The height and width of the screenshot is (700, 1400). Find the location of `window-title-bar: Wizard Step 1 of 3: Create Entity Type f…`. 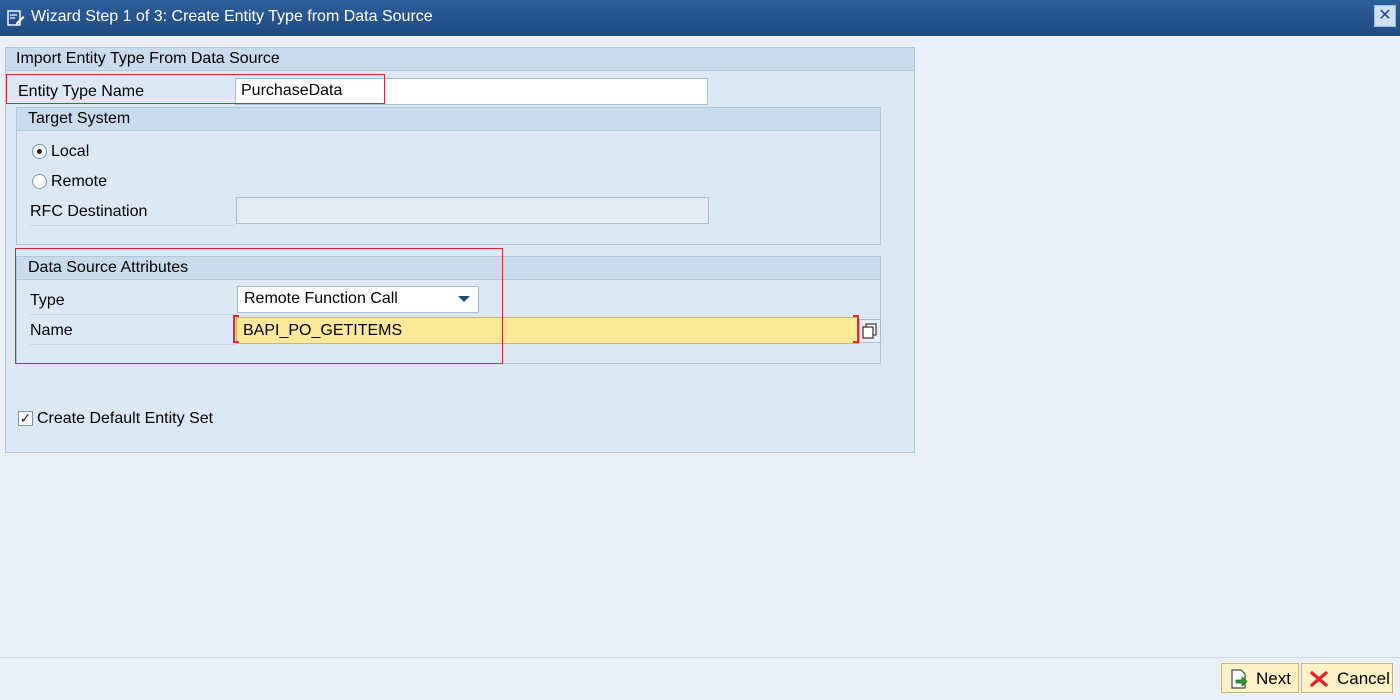

window-title-bar: Wizard Step 1 of 3: Create Entity Type f… is located at coordinates (700, 18).